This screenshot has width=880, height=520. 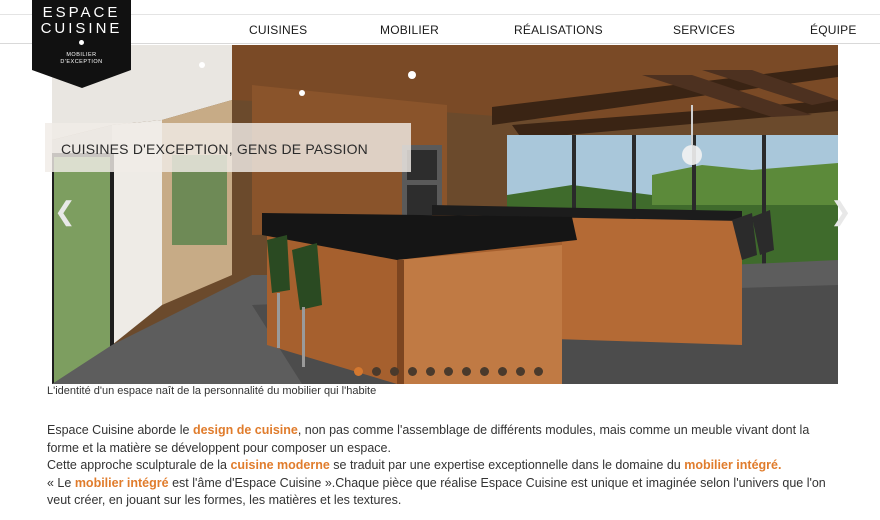 I want to click on chevron-right-icon: ❯, so click(x=841, y=211).